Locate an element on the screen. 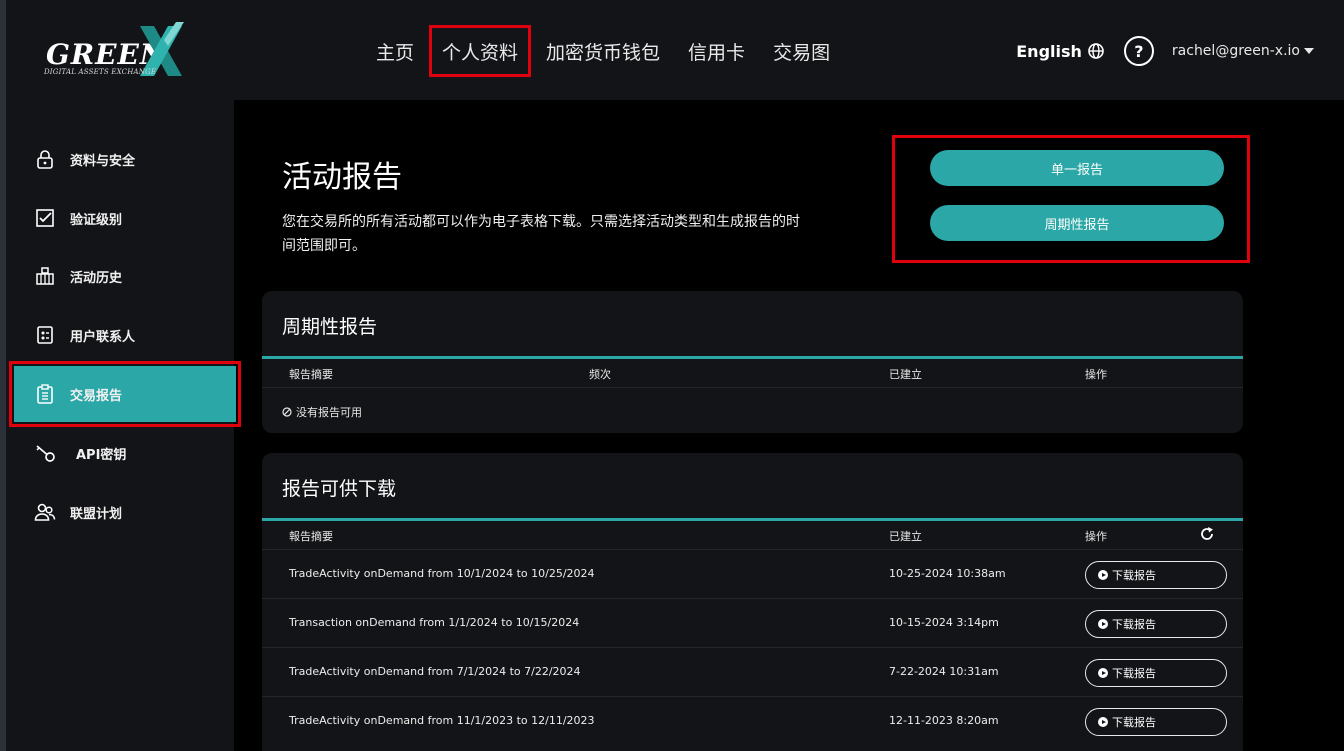 This screenshot has height=751, width=1344. sidebar-item-label: 资料与安全 is located at coordinates (103, 161).